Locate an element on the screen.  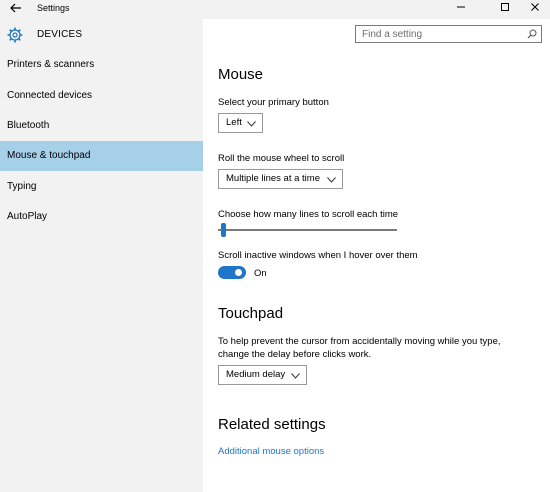
scroll-label: Roll the mouse wheel to scroll is located at coordinates (281, 158).